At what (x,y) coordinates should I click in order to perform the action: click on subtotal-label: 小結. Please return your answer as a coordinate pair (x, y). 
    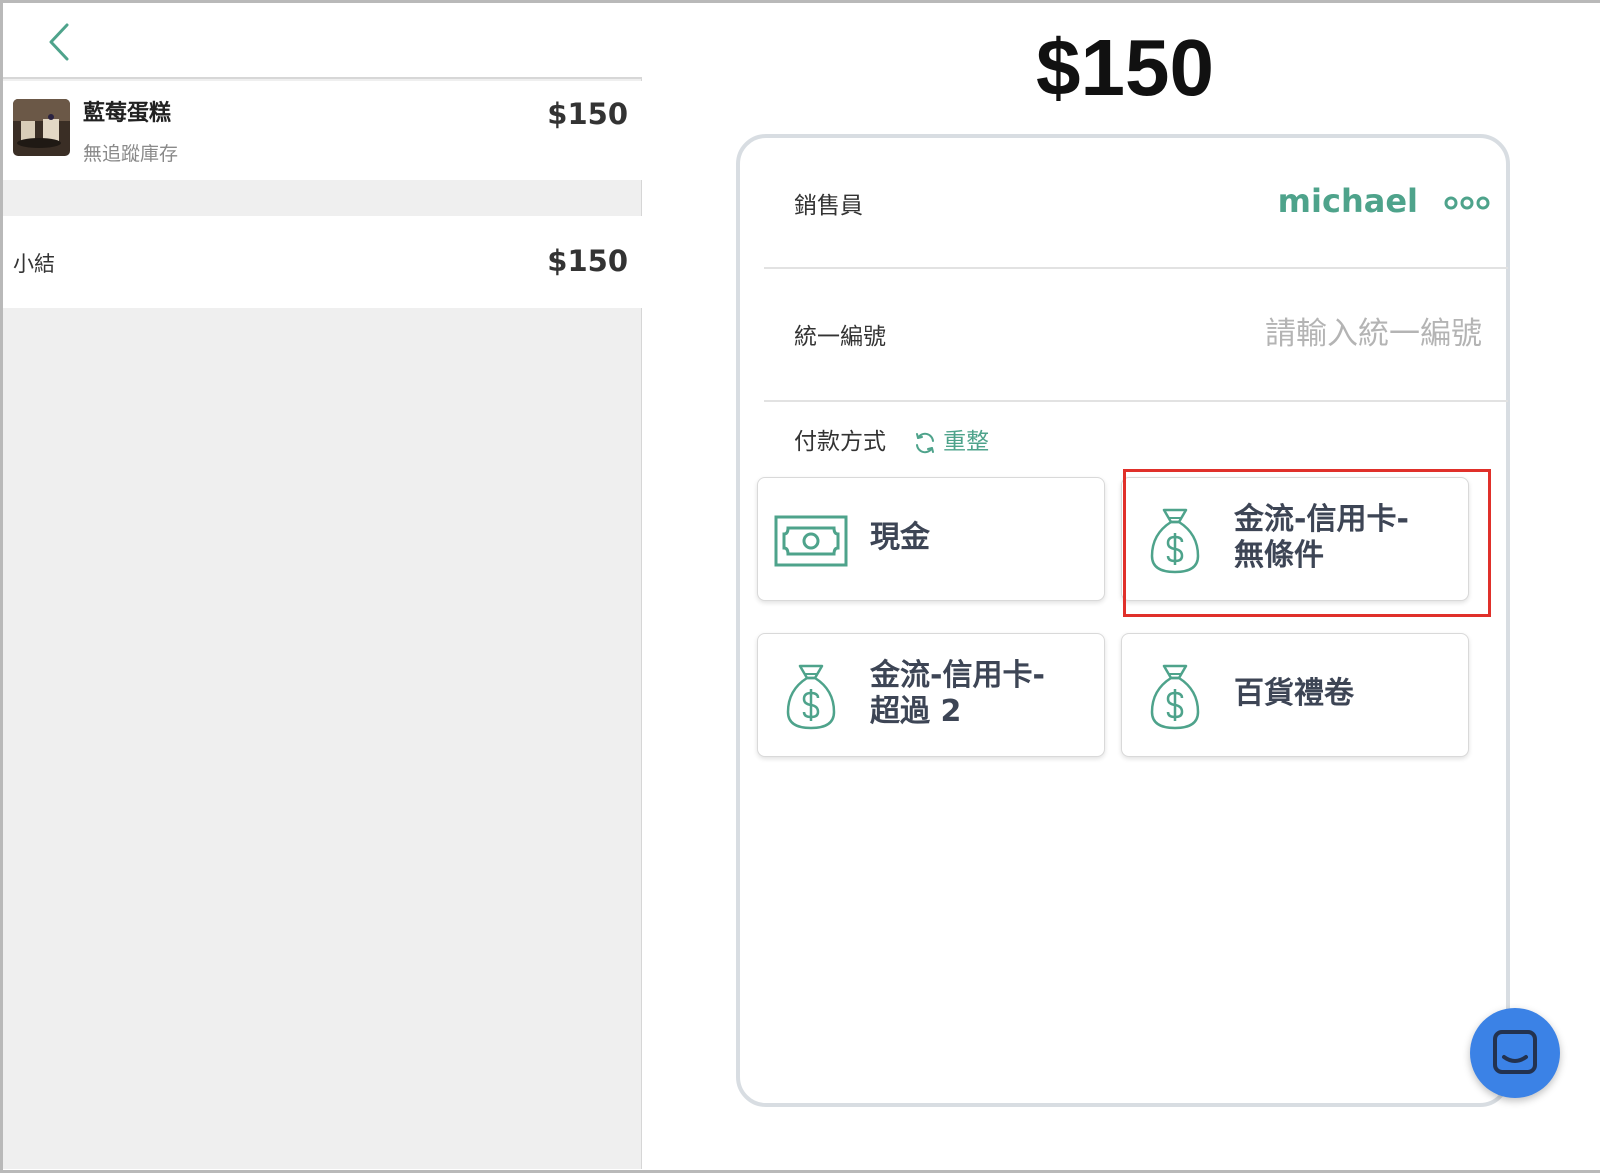
    Looking at the image, I should click on (34, 264).